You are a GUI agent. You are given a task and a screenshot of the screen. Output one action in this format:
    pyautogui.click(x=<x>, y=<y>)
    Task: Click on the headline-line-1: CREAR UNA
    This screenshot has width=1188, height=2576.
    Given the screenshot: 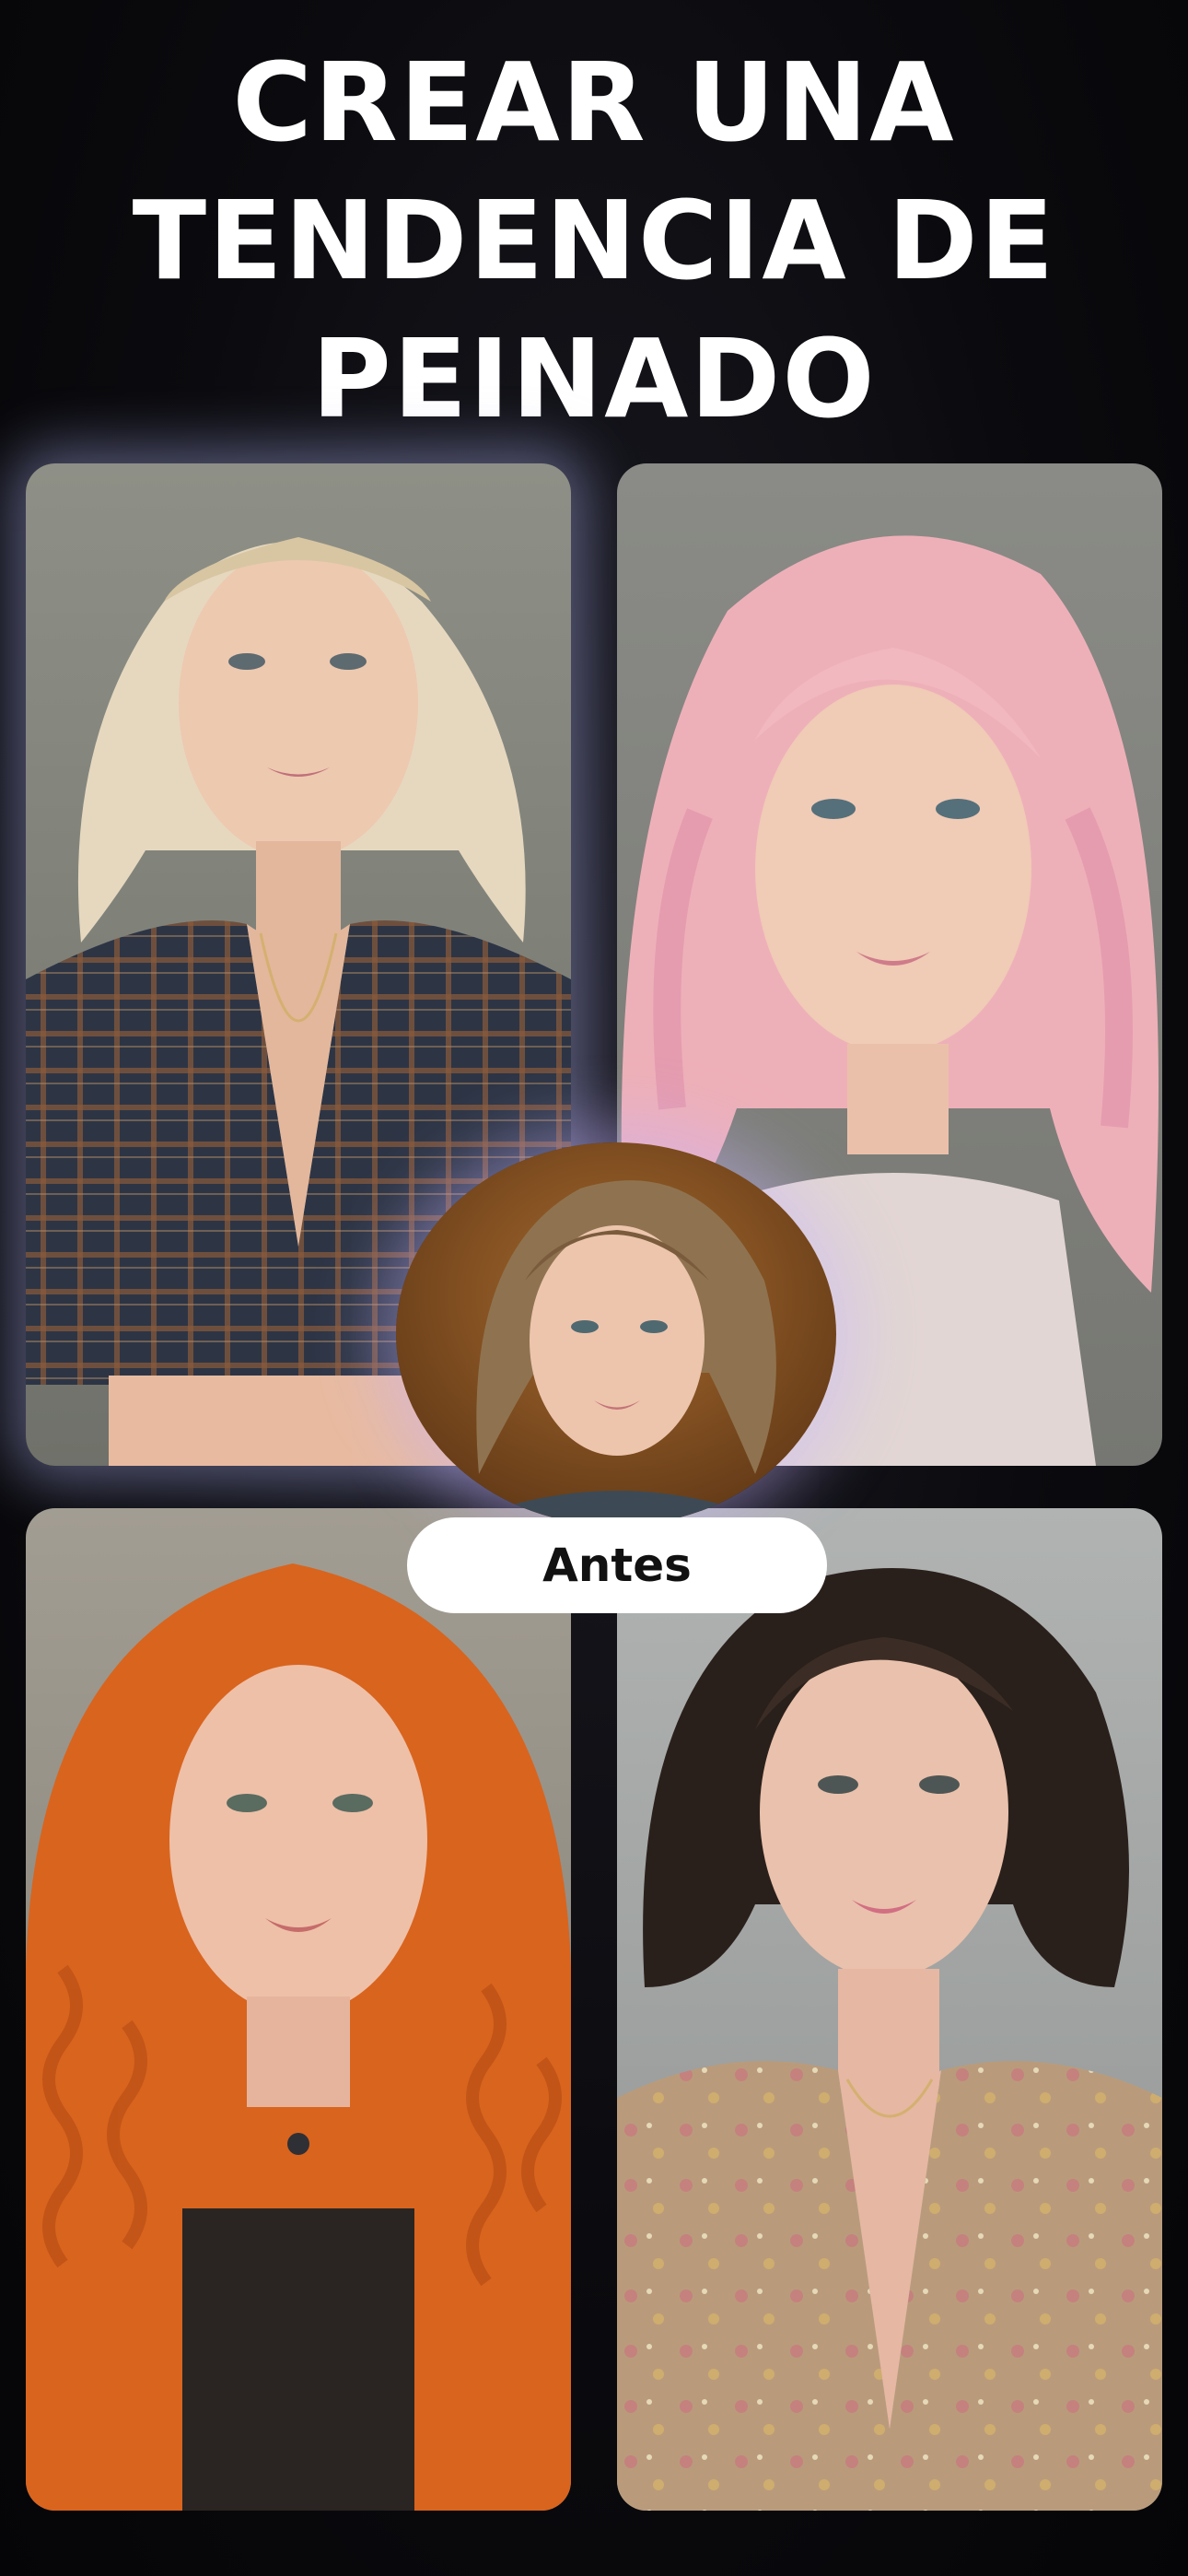 What is the action you would take?
    pyautogui.click(x=594, y=102)
    